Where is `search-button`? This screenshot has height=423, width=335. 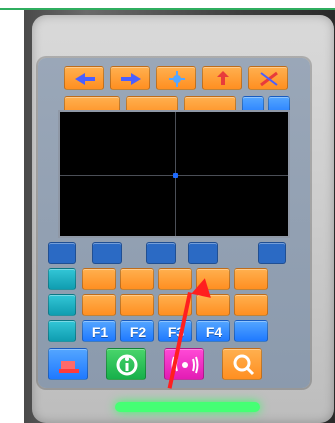
search-button is located at coordinates (242, 364).